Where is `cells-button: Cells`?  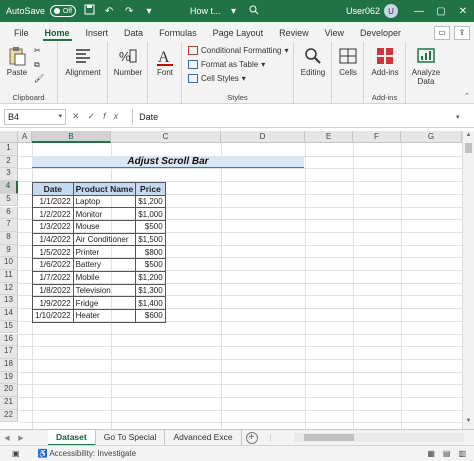 cells-button: Cells is located at coordinates (348, 61).